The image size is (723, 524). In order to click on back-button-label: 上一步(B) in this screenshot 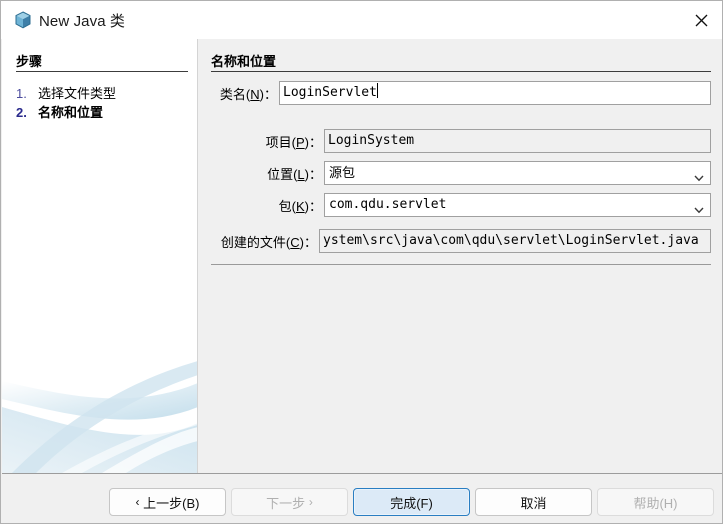, I will do `click(171, 503)`.